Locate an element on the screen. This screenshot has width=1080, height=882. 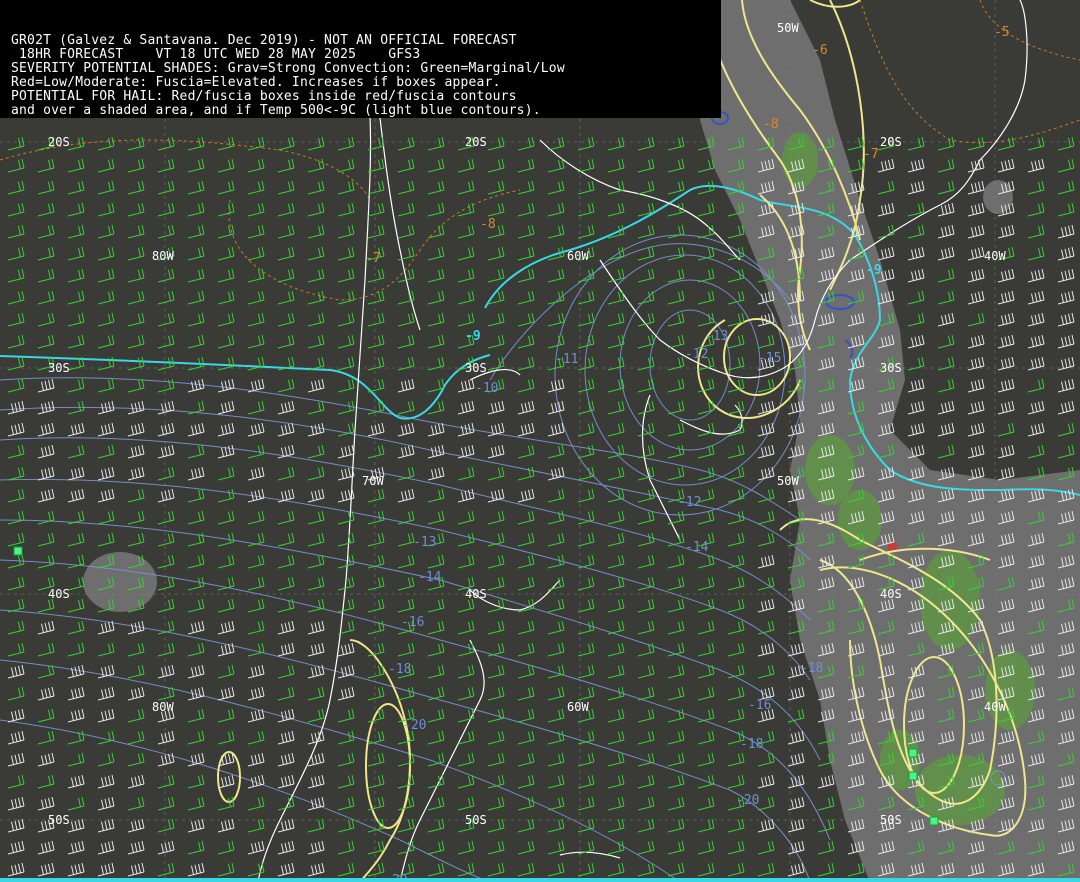
svg-text: -7 is located at coordinates (373, 258).